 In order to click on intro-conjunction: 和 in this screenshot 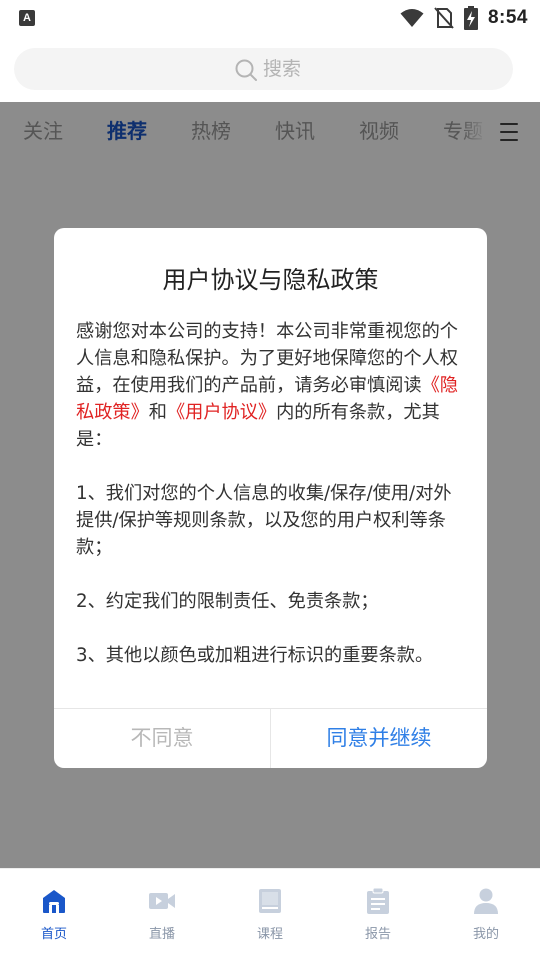, I will do `click(157, 412)`.